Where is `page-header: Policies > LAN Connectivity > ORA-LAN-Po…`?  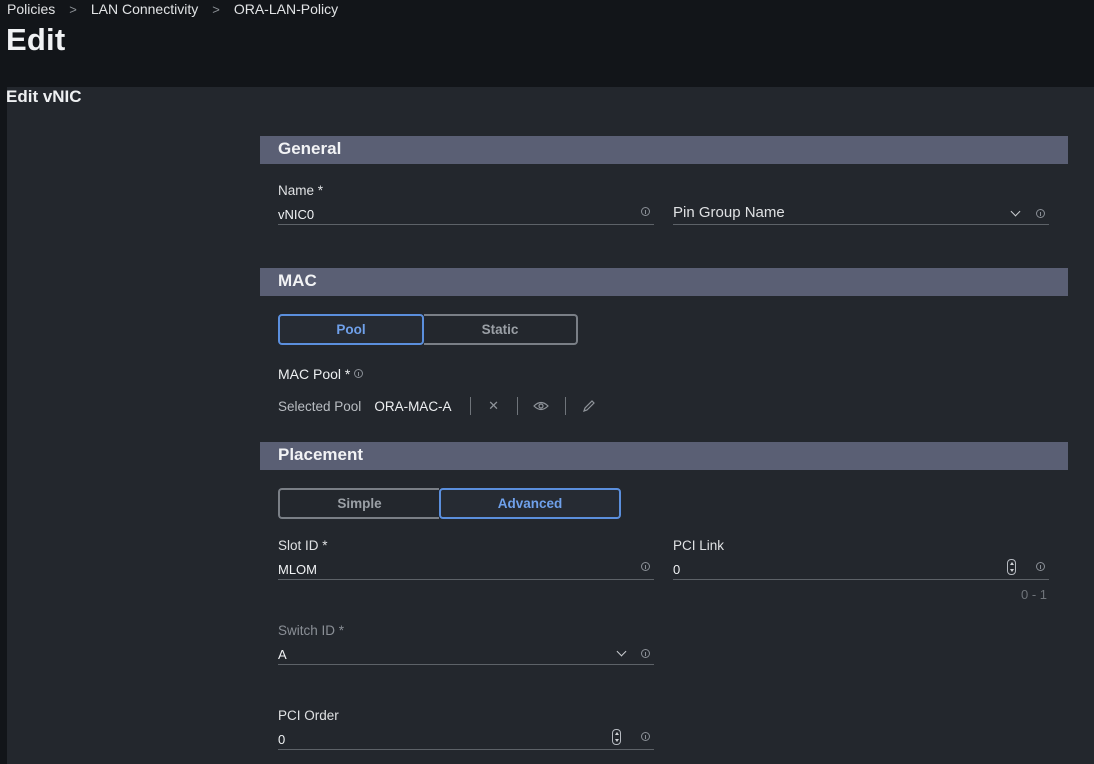
page-header: Policies > LAN Connectivity > ORA-LAN-Po… is located at coordinates (547, 43).